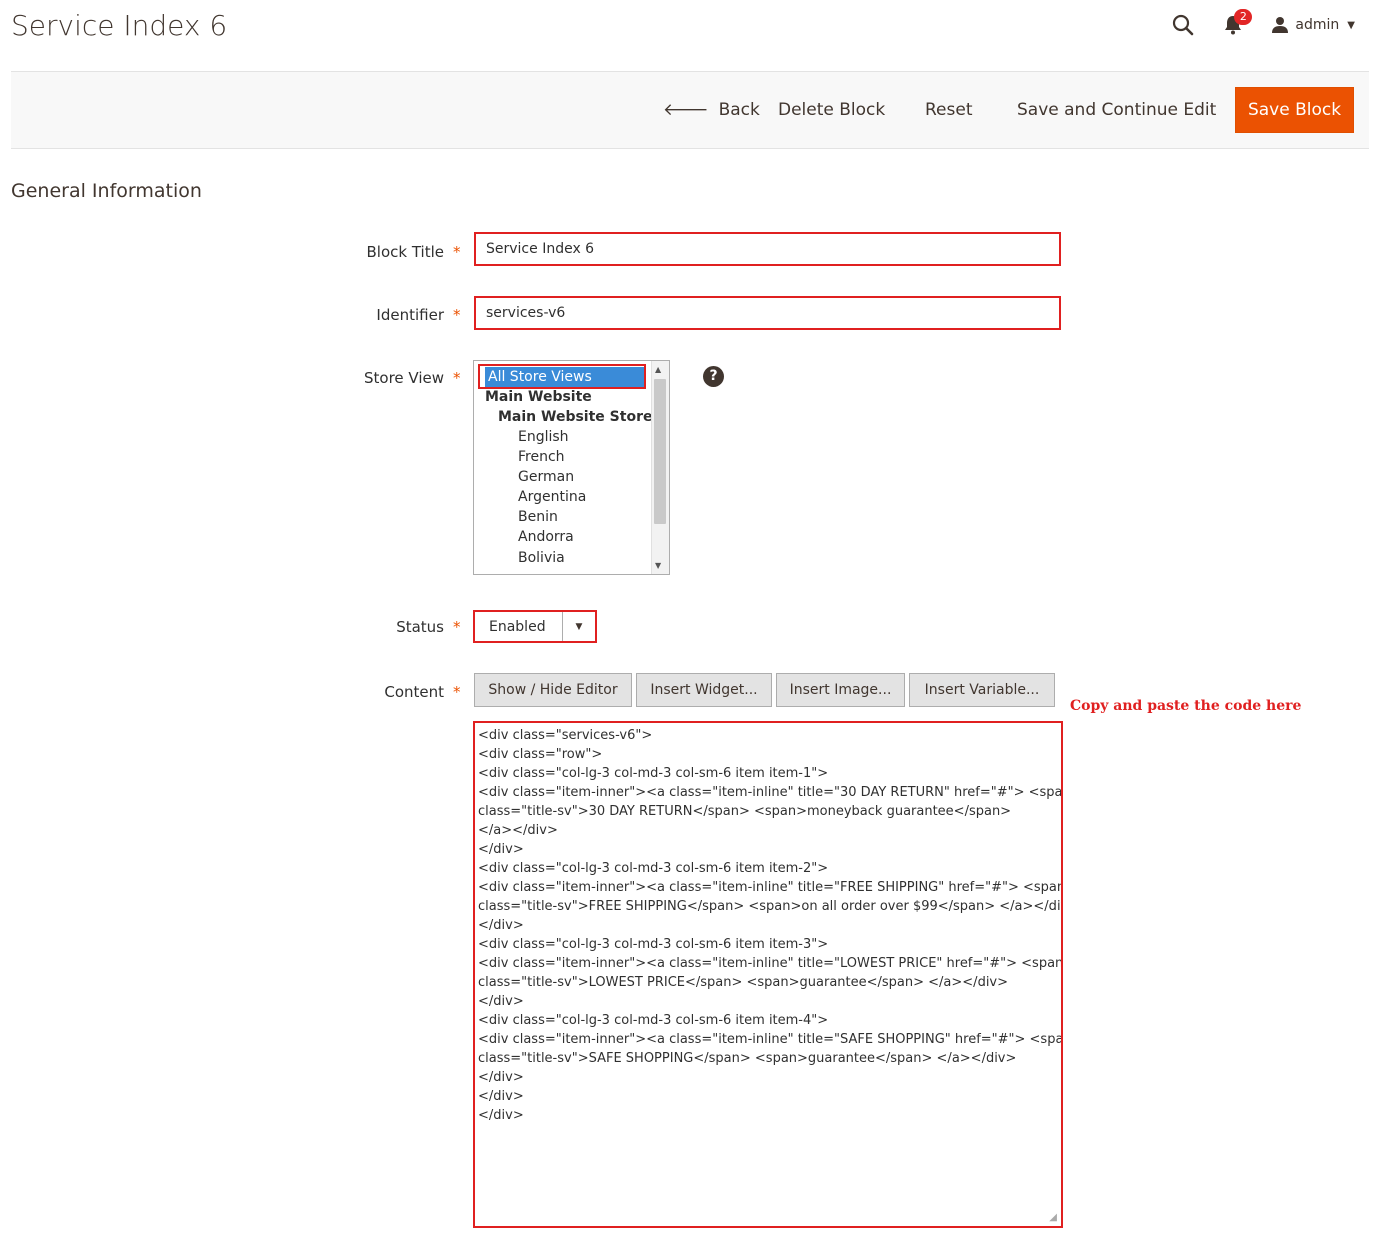 The height and width of the screenshot is (1260, 1373). What do you see at coordinates (686, 110) in the screenshot?
I see `arrow-left-icon: 🡐` at bounding box center [686, 110].